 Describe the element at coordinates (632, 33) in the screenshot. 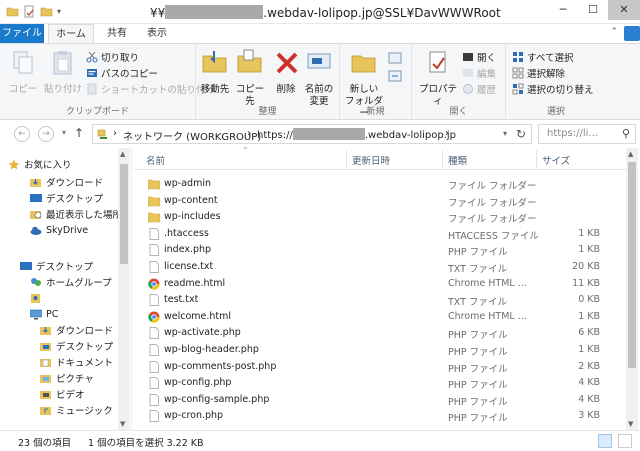

I see `help-icon` at that location.